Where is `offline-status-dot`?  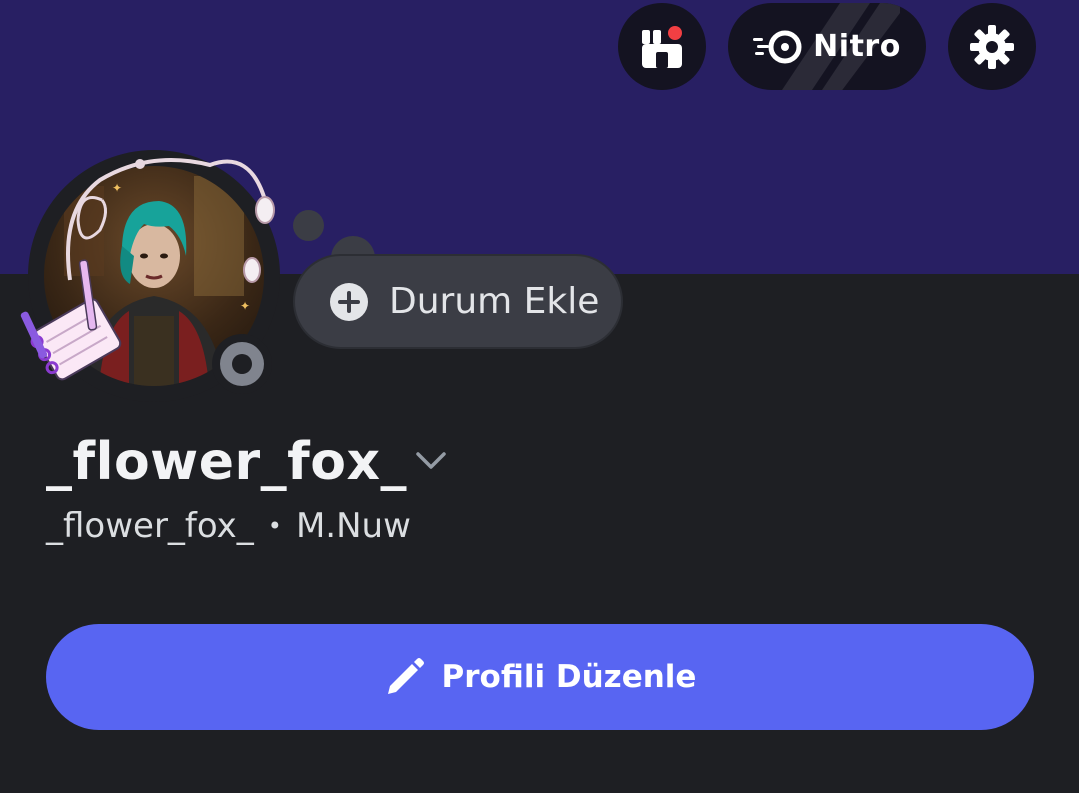 offline-status-dot is located at coordinates (242, 364).